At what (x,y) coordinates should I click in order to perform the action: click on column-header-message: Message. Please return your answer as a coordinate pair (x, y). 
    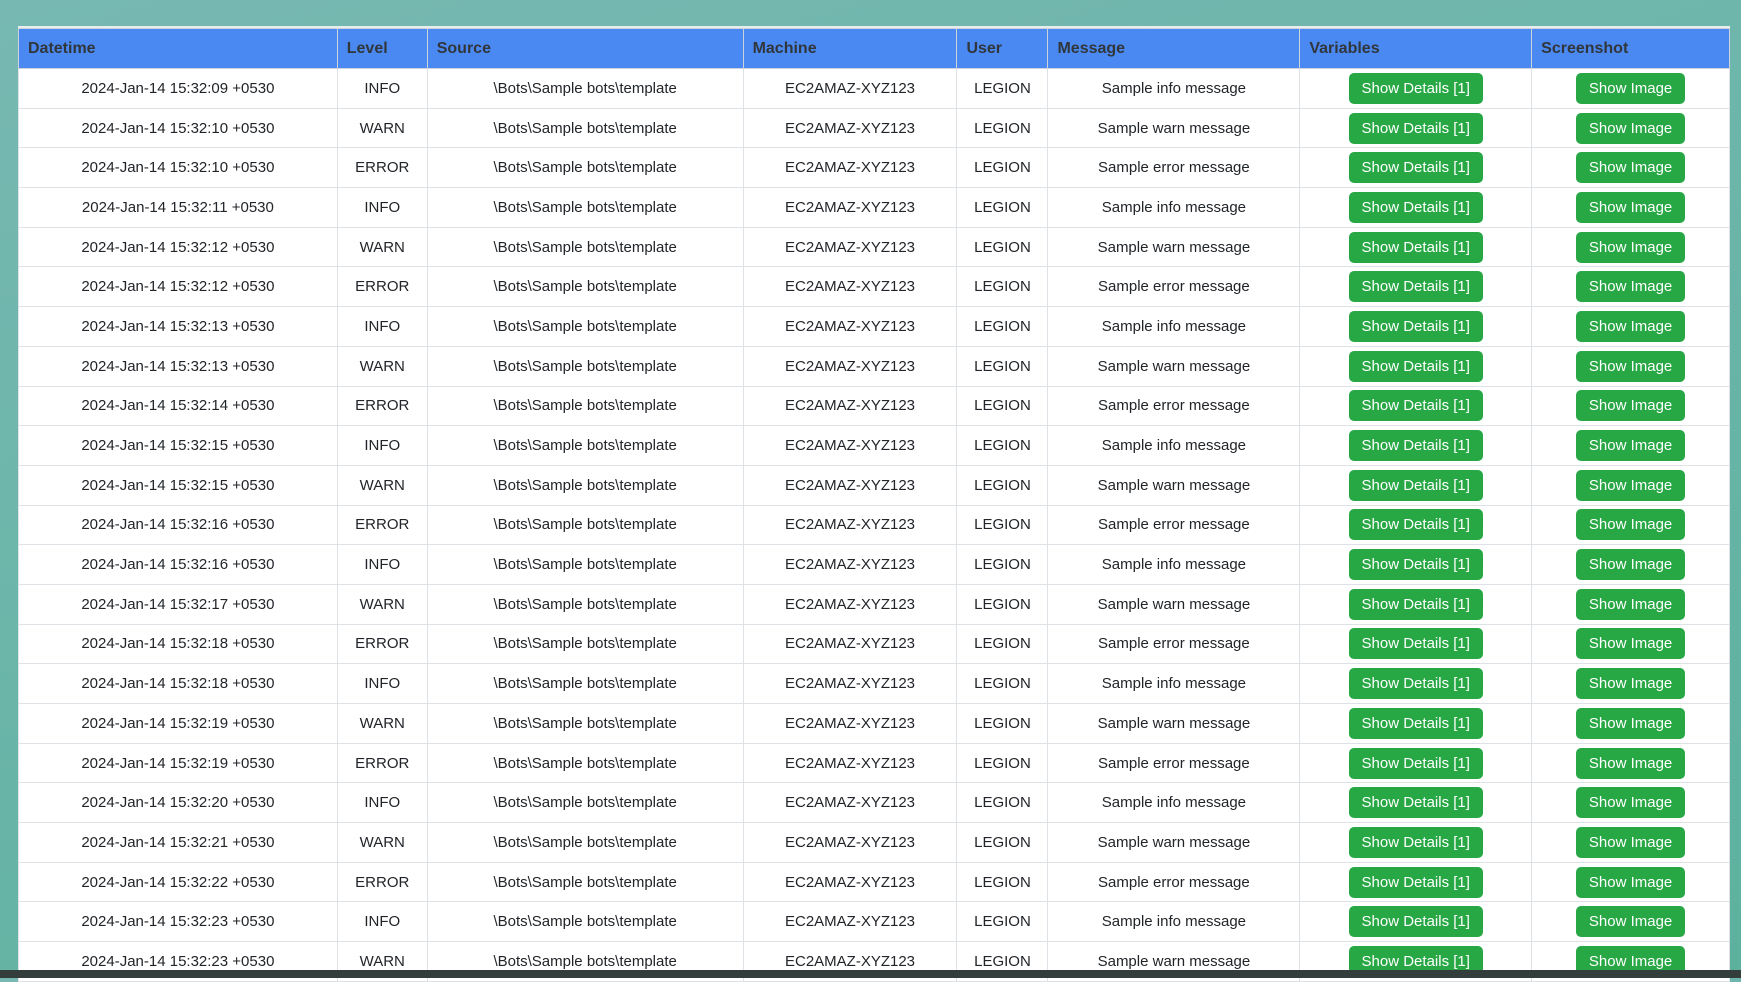
    Looking at the image, I should click on (1174, 48).